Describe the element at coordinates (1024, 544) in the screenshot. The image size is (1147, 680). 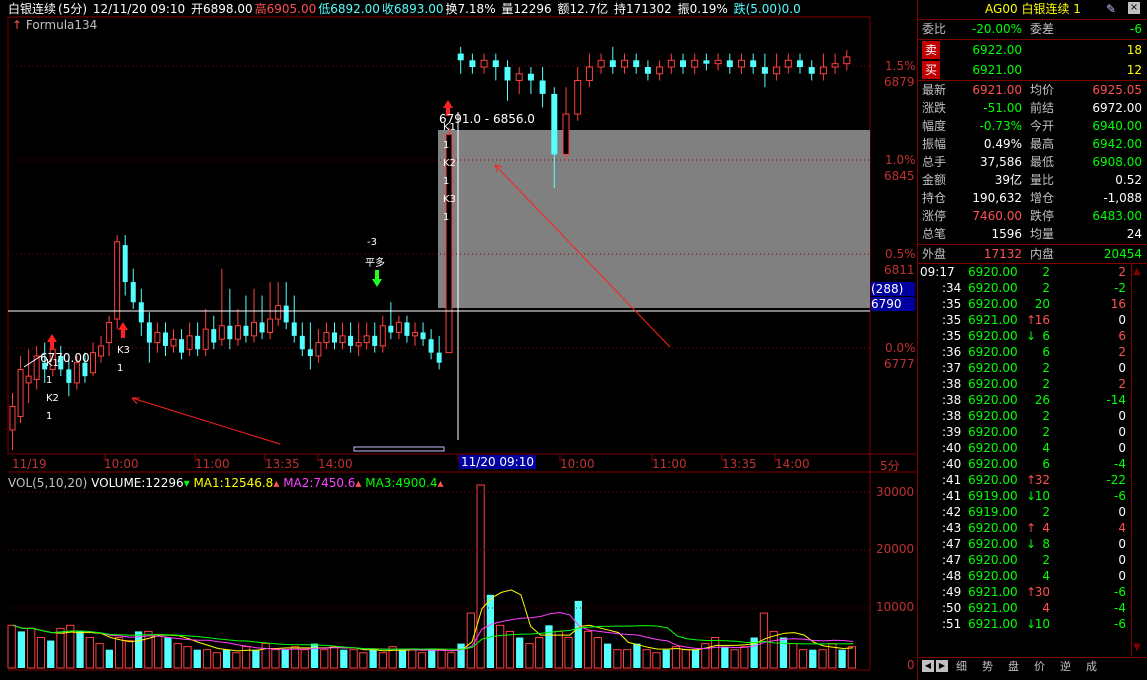
I see `trade-row: :47 6920.00 ↓ 8 0` at that location.